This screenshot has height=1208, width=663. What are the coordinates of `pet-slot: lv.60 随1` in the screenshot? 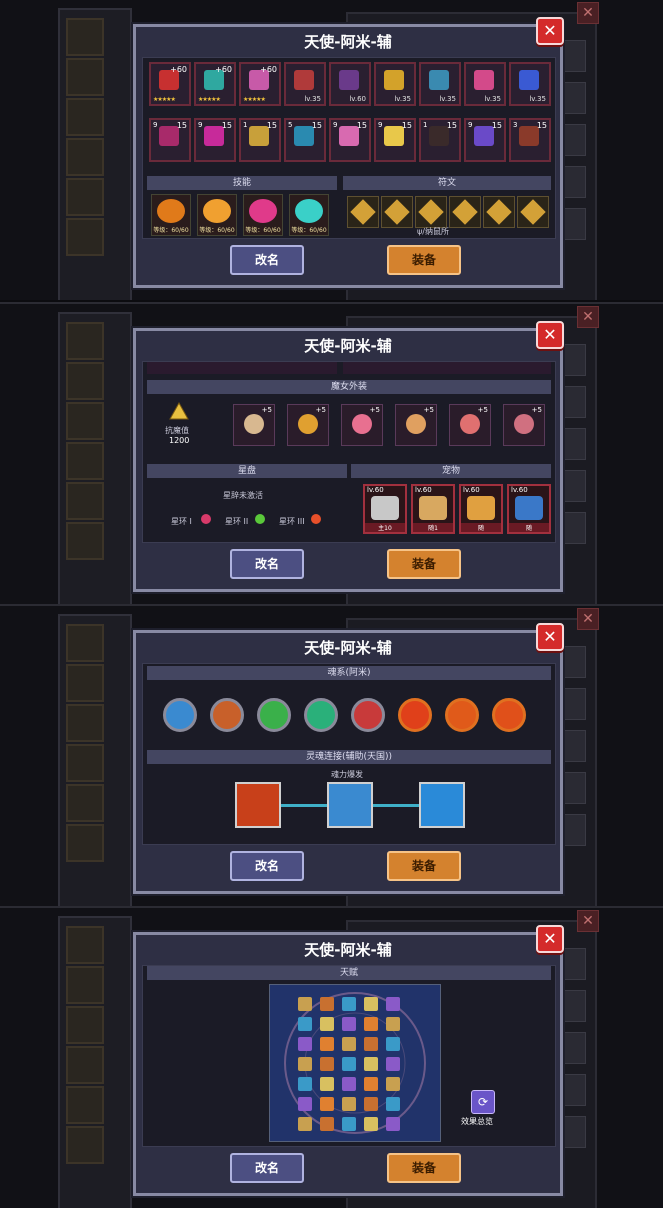 It's located at (433, 509).